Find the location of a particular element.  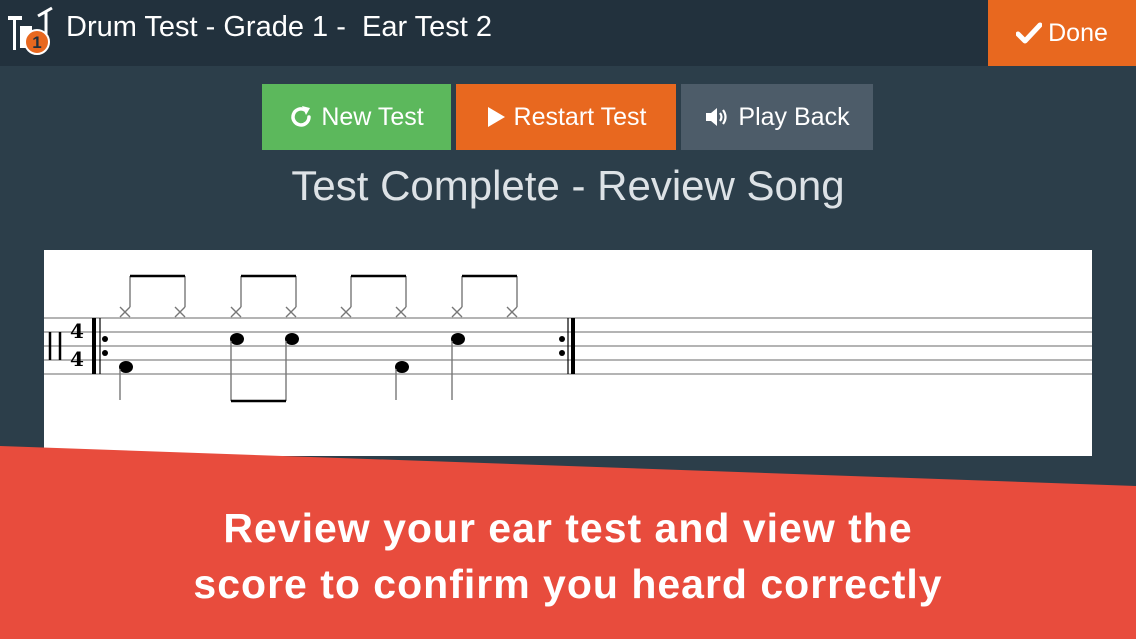

header-bar: 1 Drum Test - Grade 1 - Ear Test 2 Done is located at coordinates (568, 33).